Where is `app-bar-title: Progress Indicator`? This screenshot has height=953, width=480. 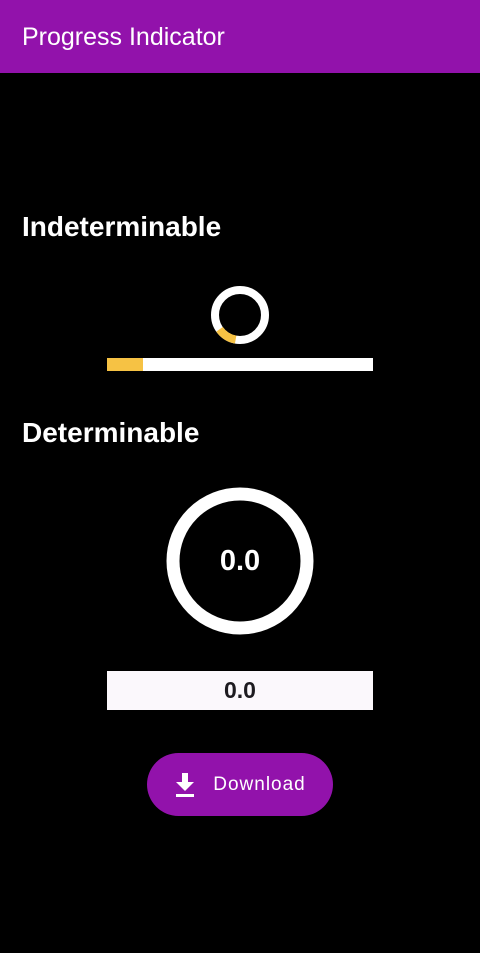 app-bar-title: Progress Indicator is located at coordinates (123, 37).